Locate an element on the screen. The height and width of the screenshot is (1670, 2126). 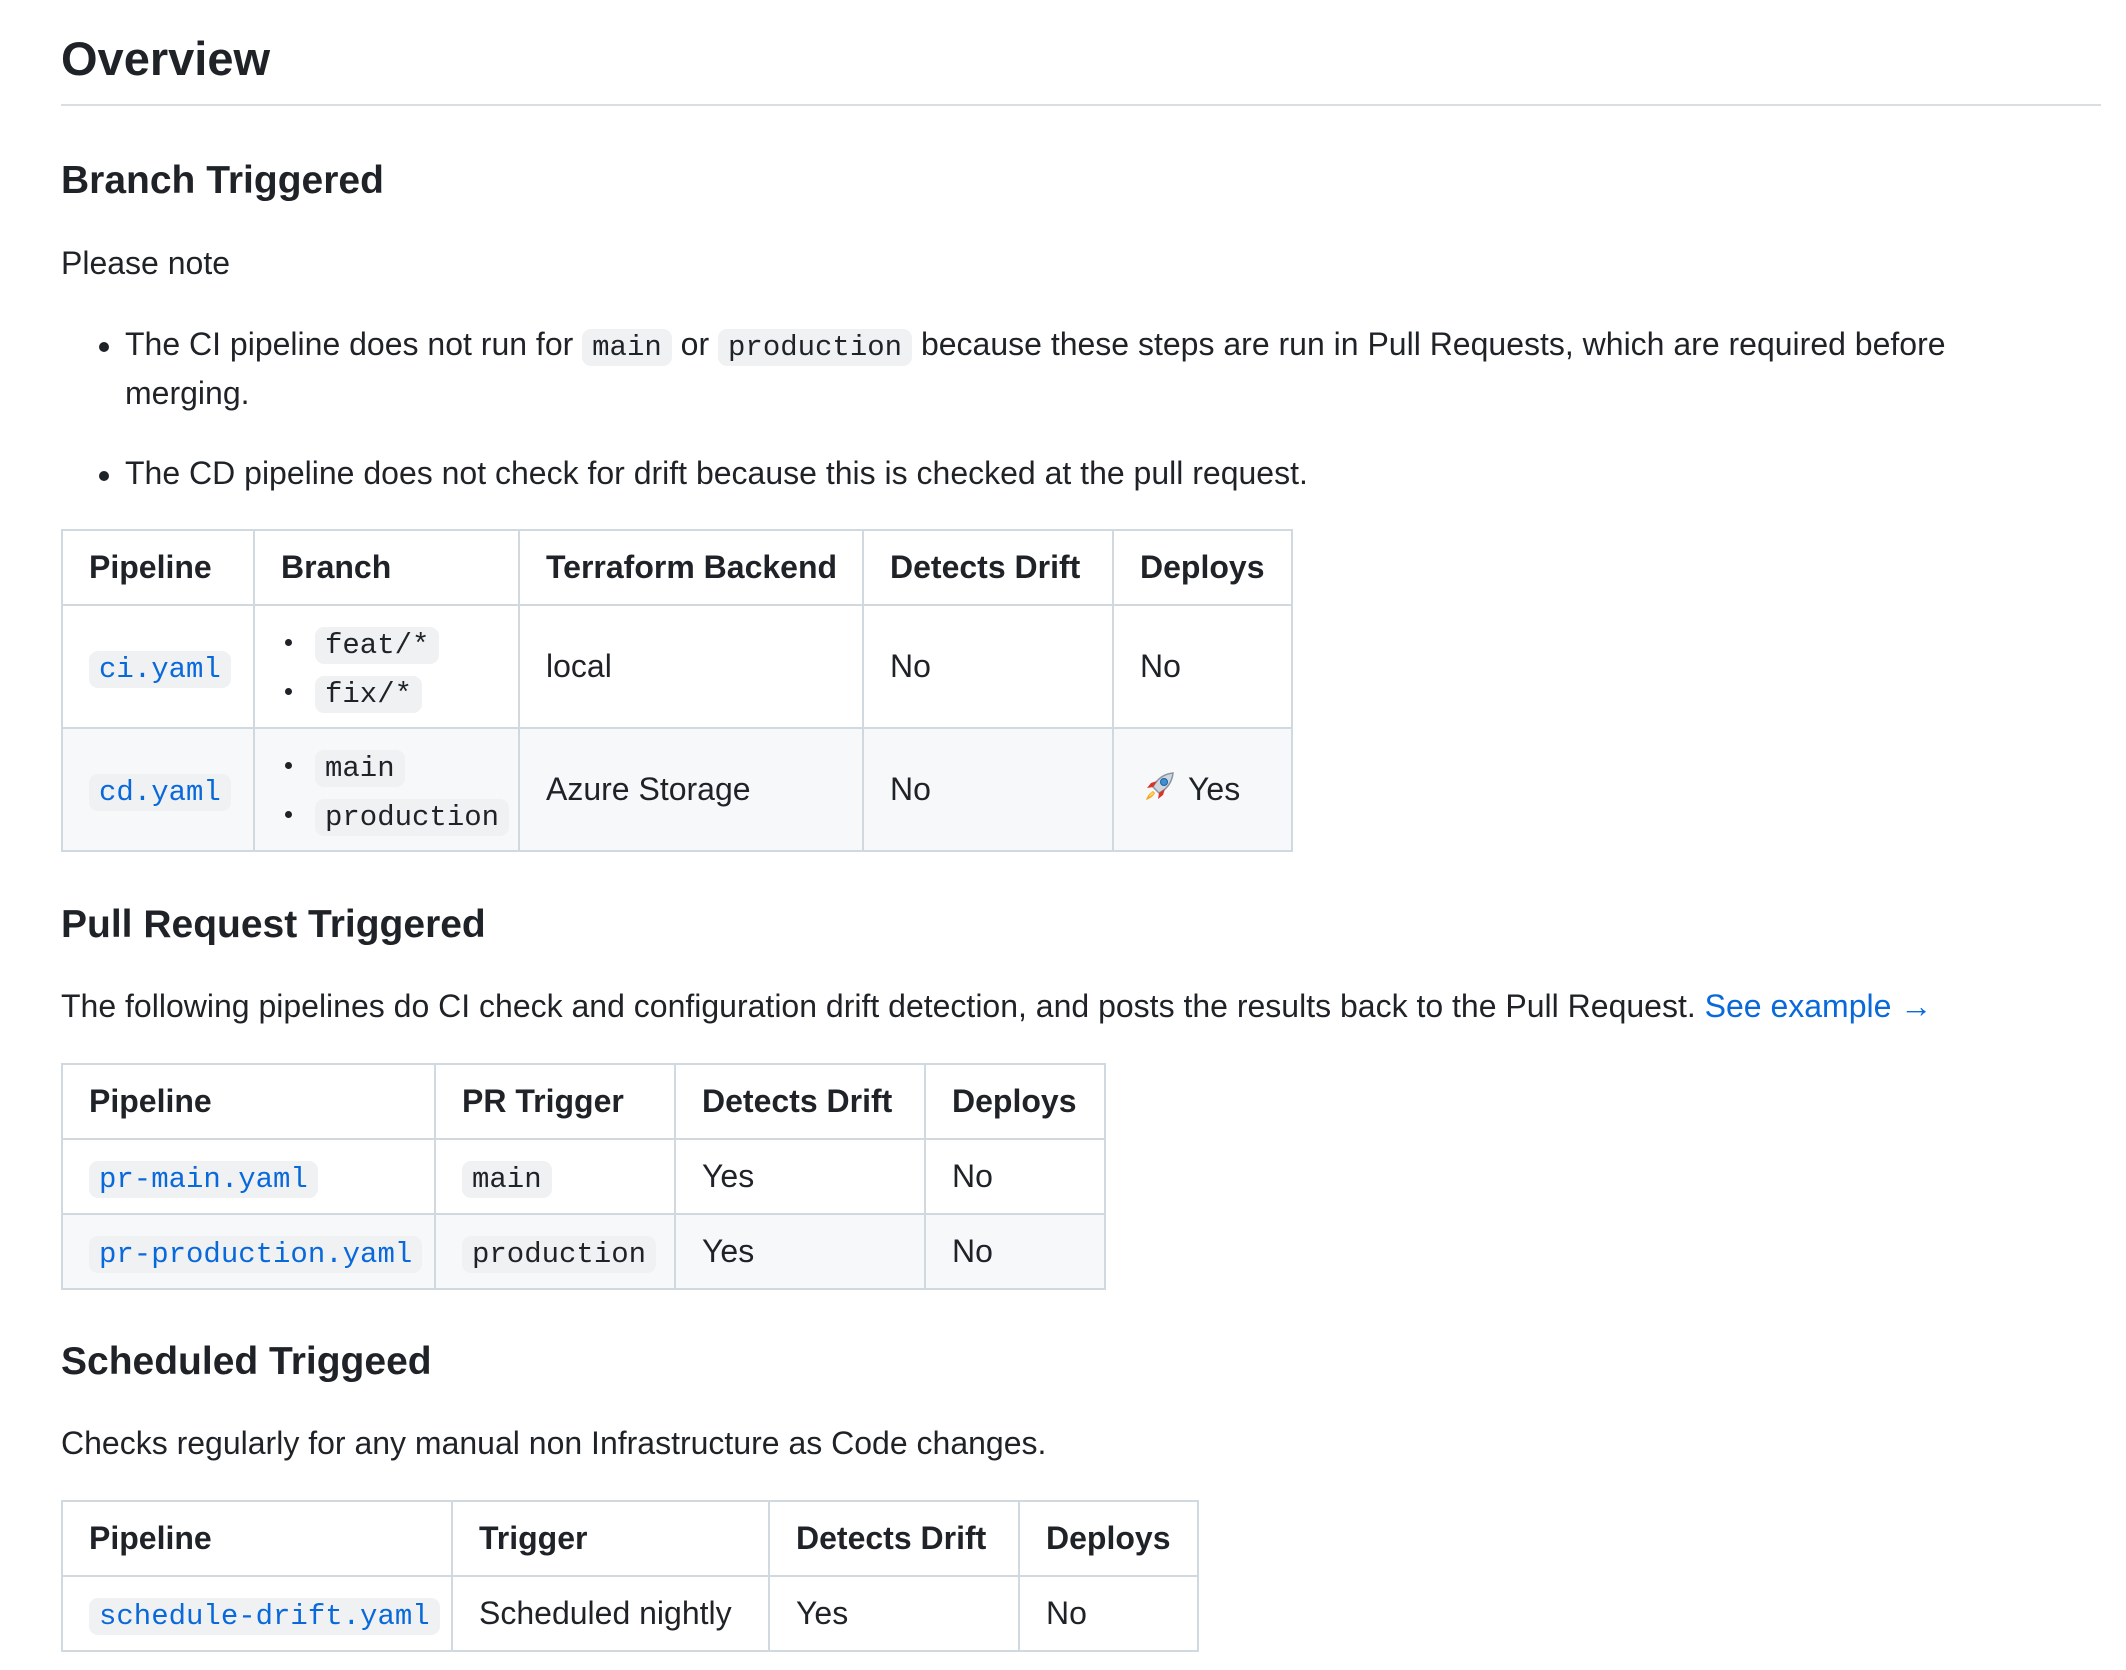
trigger-code: production is located at coordinates (559, 1254).